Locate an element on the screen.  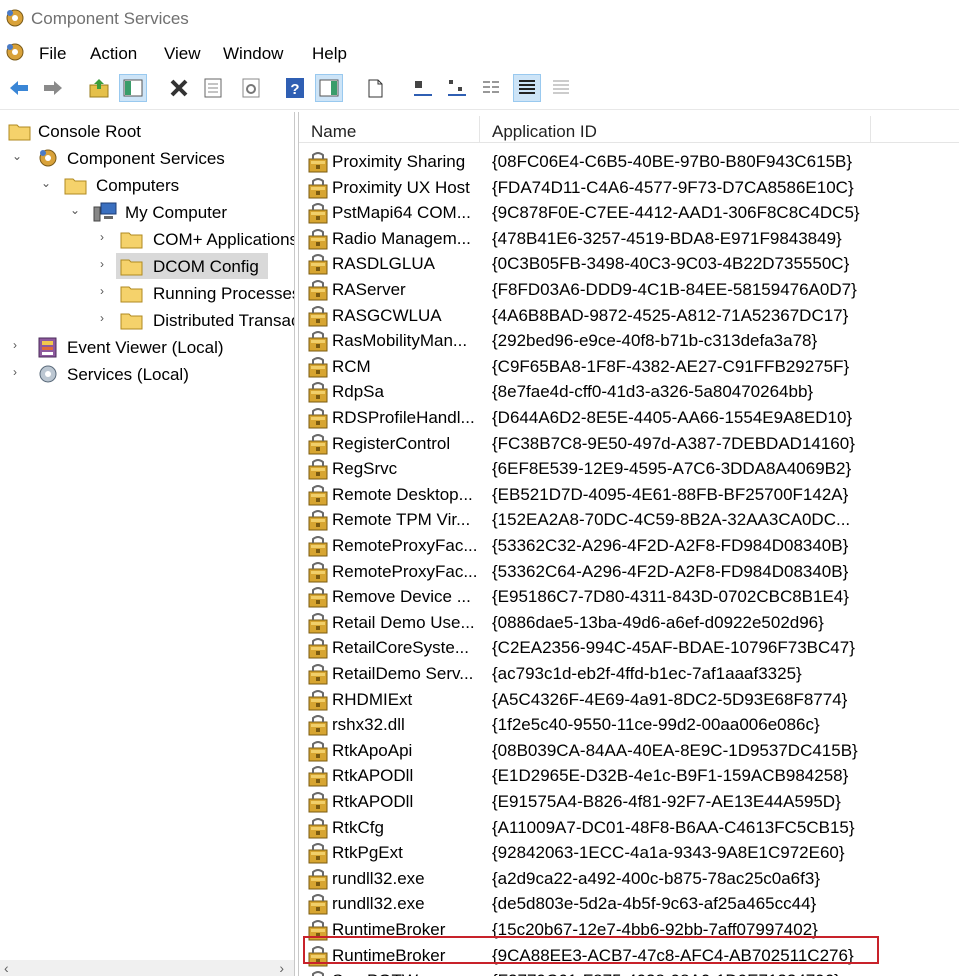
row-application-id: {A11009A7-DC01-48F8-B6AA-C4613FC5CB15} is located at coordinates (673, 827).